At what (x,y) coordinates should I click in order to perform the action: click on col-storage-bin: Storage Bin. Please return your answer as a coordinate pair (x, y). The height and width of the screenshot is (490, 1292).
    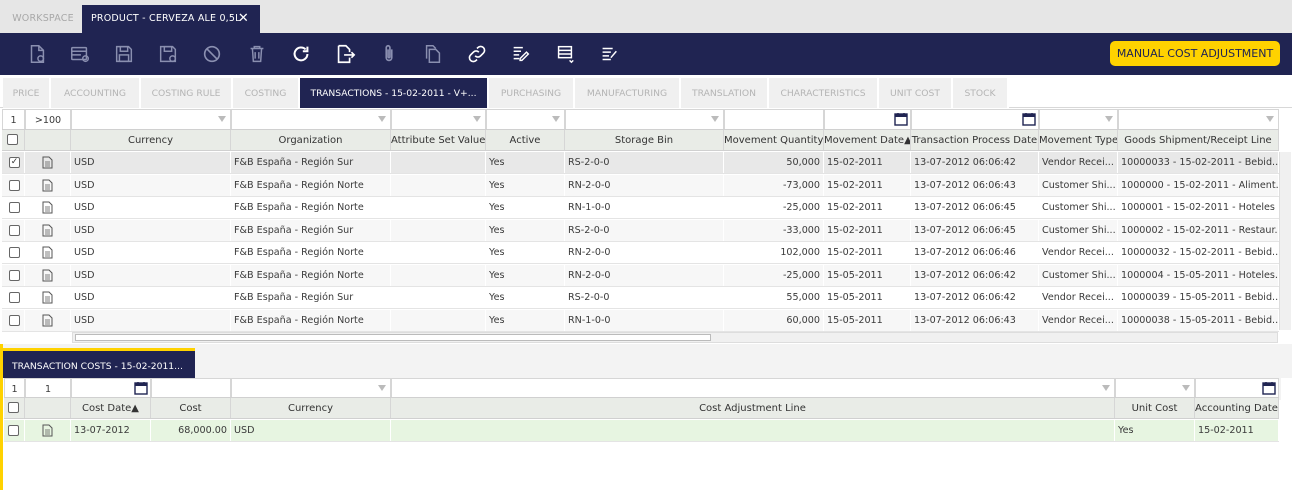
    Looking at the image, I should click on (644, 140).